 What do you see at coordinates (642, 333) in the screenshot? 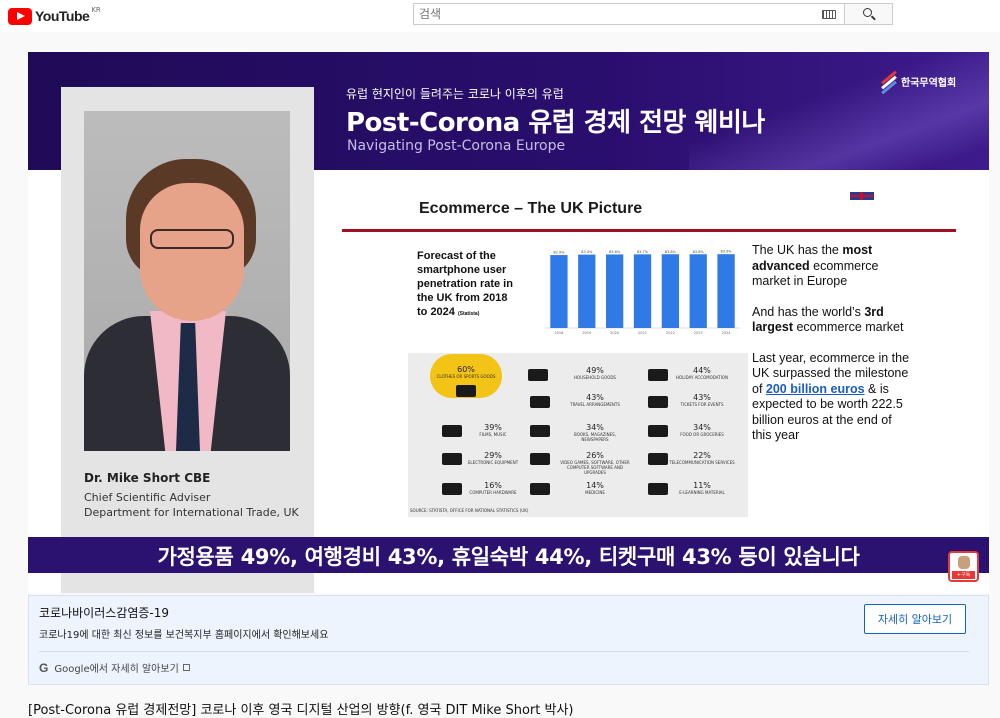
I see `chart-category-label: 2021` at bounding box center [642, 333].